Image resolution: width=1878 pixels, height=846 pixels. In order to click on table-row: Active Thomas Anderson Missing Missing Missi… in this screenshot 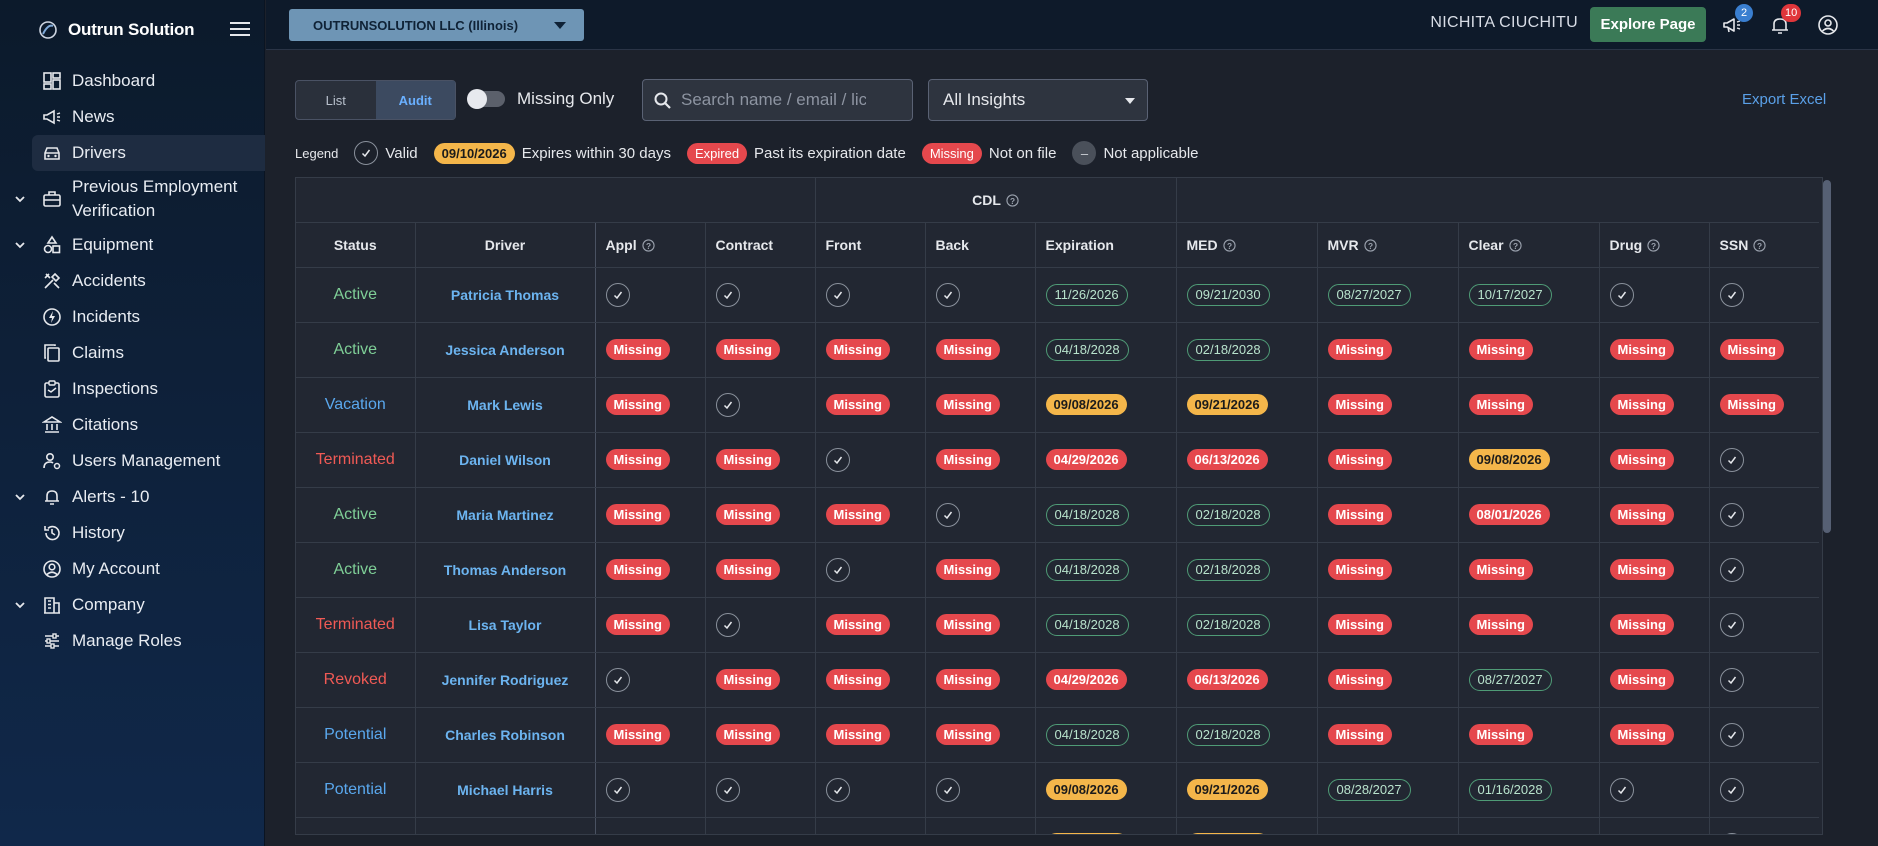, I will do `click(1058, 570)`.